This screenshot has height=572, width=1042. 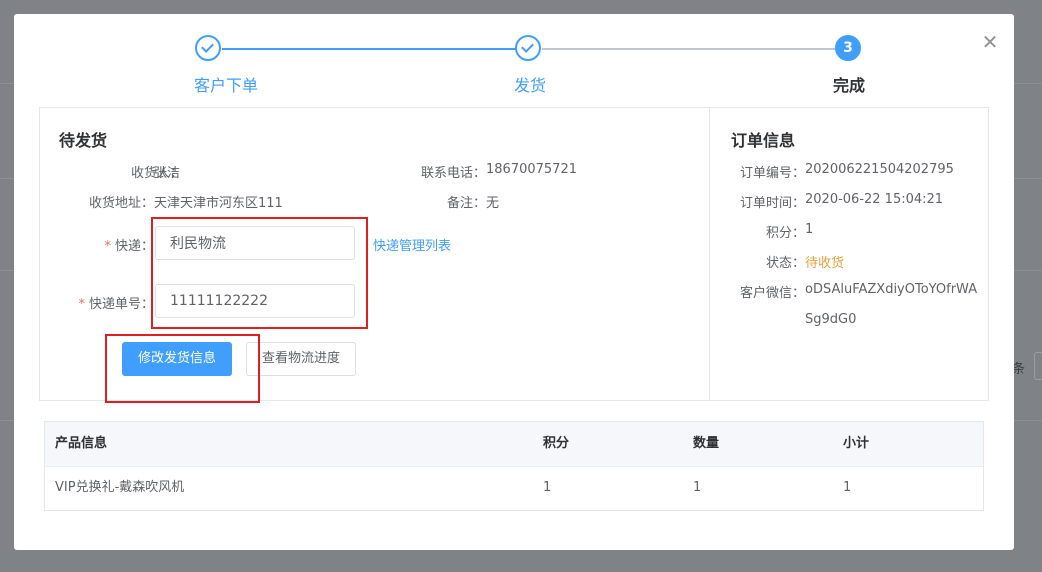 What do you see at coordinates (167, 173) in the screenshot?
I see `receiver-value: 张洁` at bounding box center [167, 173].